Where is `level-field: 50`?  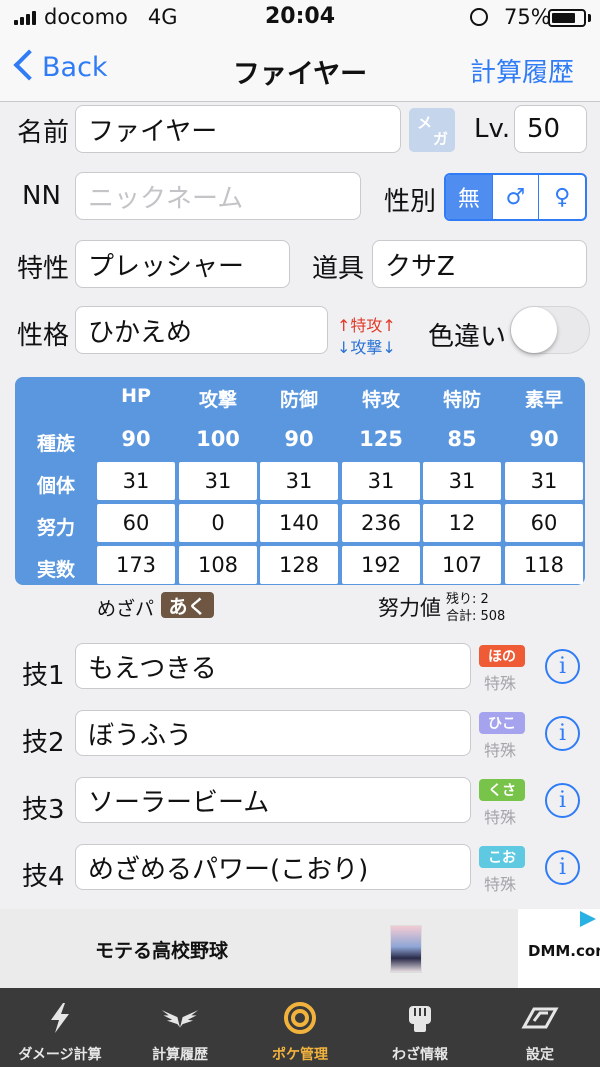
level-field: 50 is located at coordinates (550, 129).